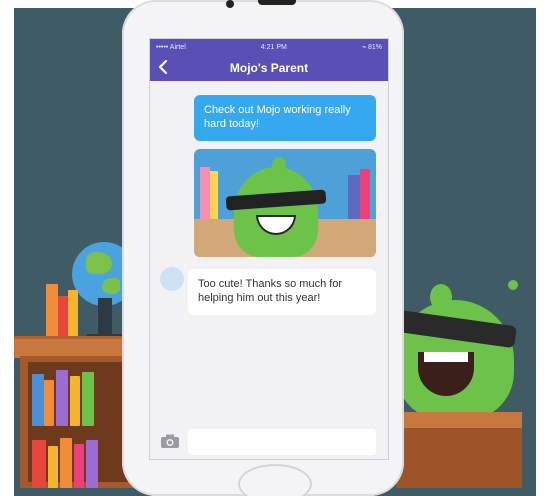 Image resolution: width=550 pixels, height=496 pixels. I want to click on message-composer, so click(269, 441).